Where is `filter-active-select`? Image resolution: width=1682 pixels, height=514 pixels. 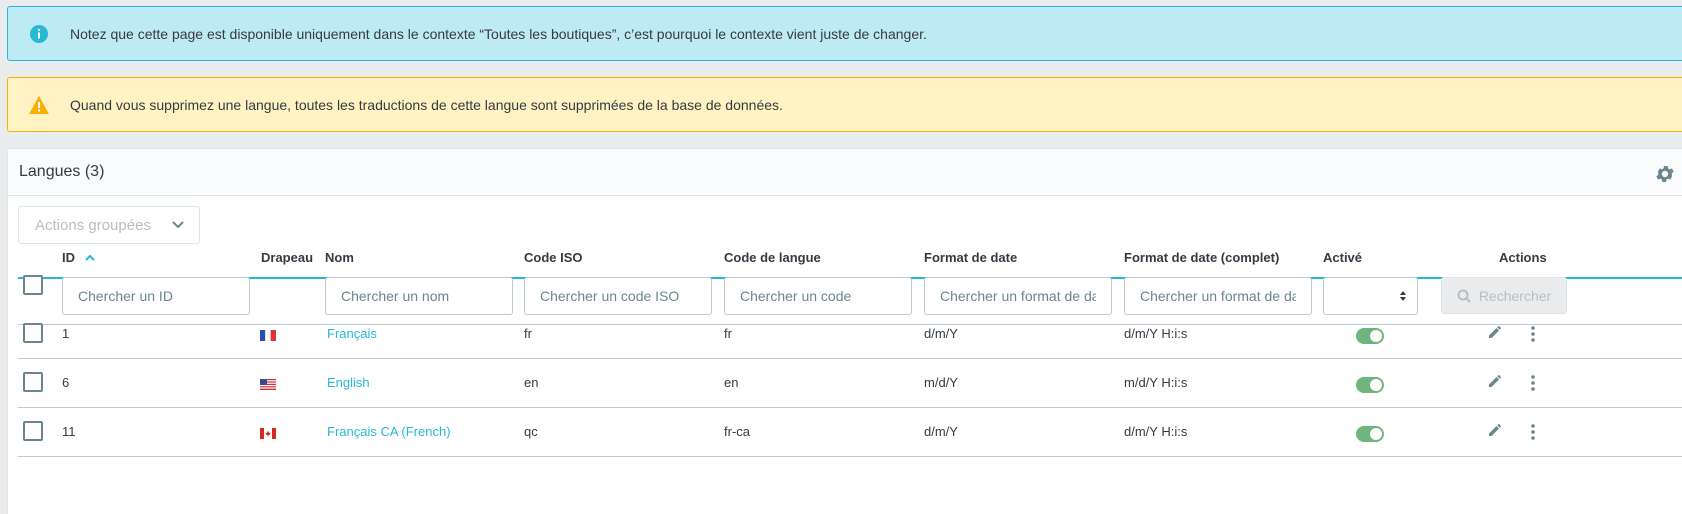
filter-active-select is located at coordinates (1370, 296).